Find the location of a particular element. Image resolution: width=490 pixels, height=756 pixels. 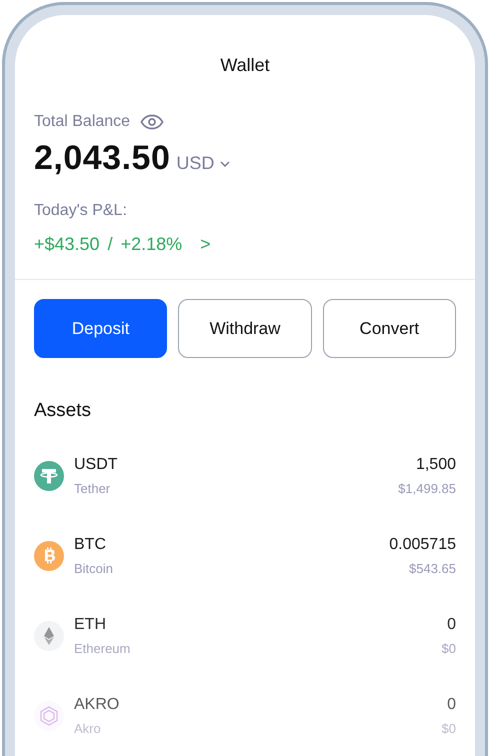

pnl-percent: +2.18% is located at coordinates (151, 244).